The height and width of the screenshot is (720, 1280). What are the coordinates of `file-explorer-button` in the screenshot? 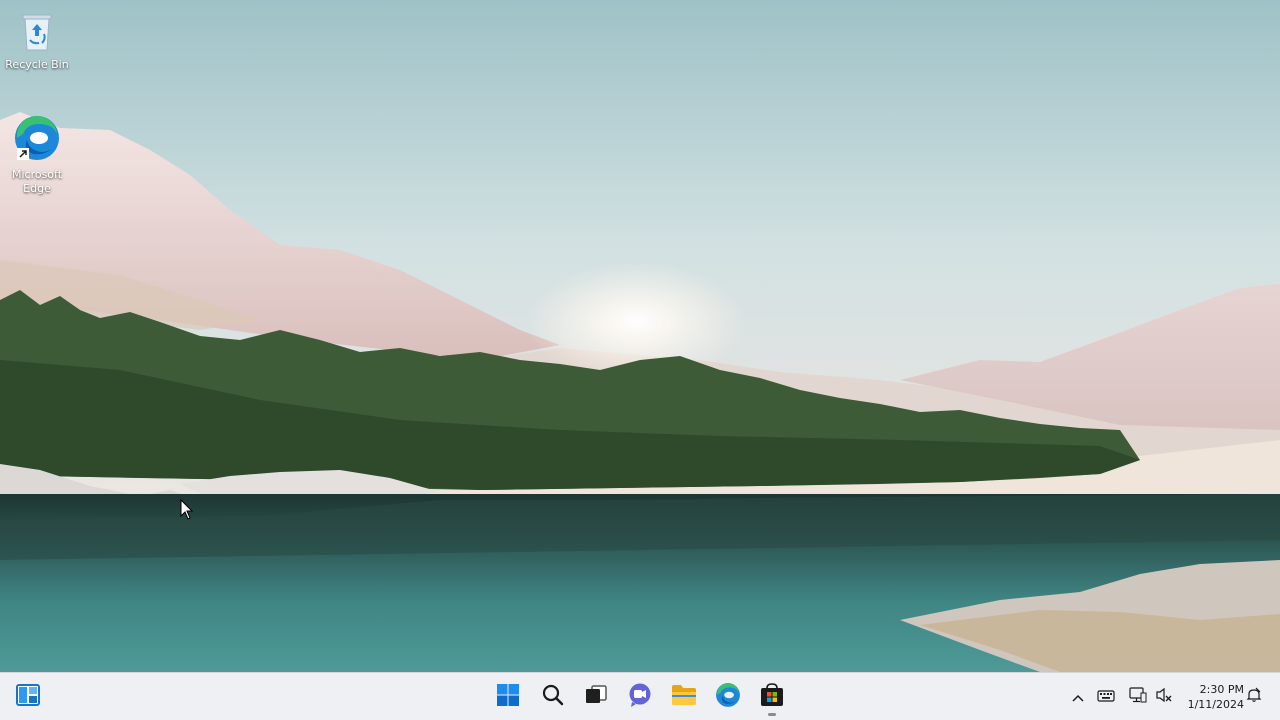 It's located at (684, 697).